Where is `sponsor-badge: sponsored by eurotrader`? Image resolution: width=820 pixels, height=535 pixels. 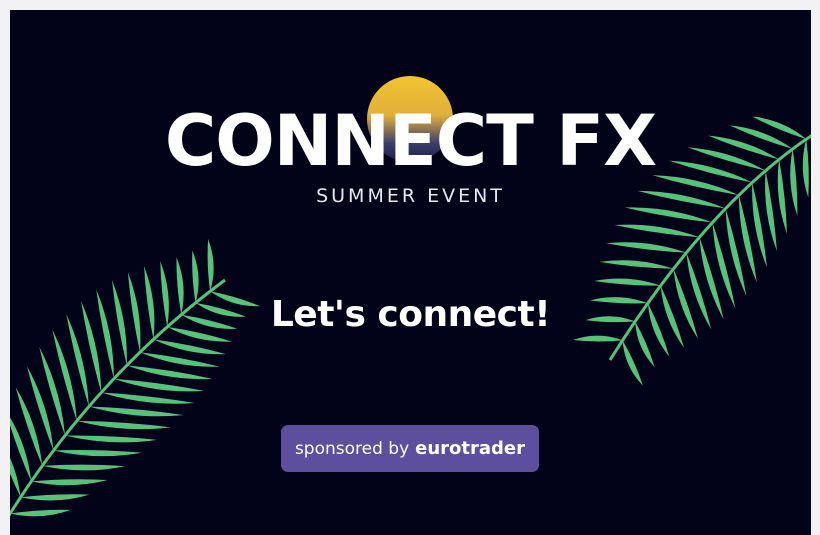 sponsor-badge: sponsored by eurotrader is located at coordinates (410, 448).